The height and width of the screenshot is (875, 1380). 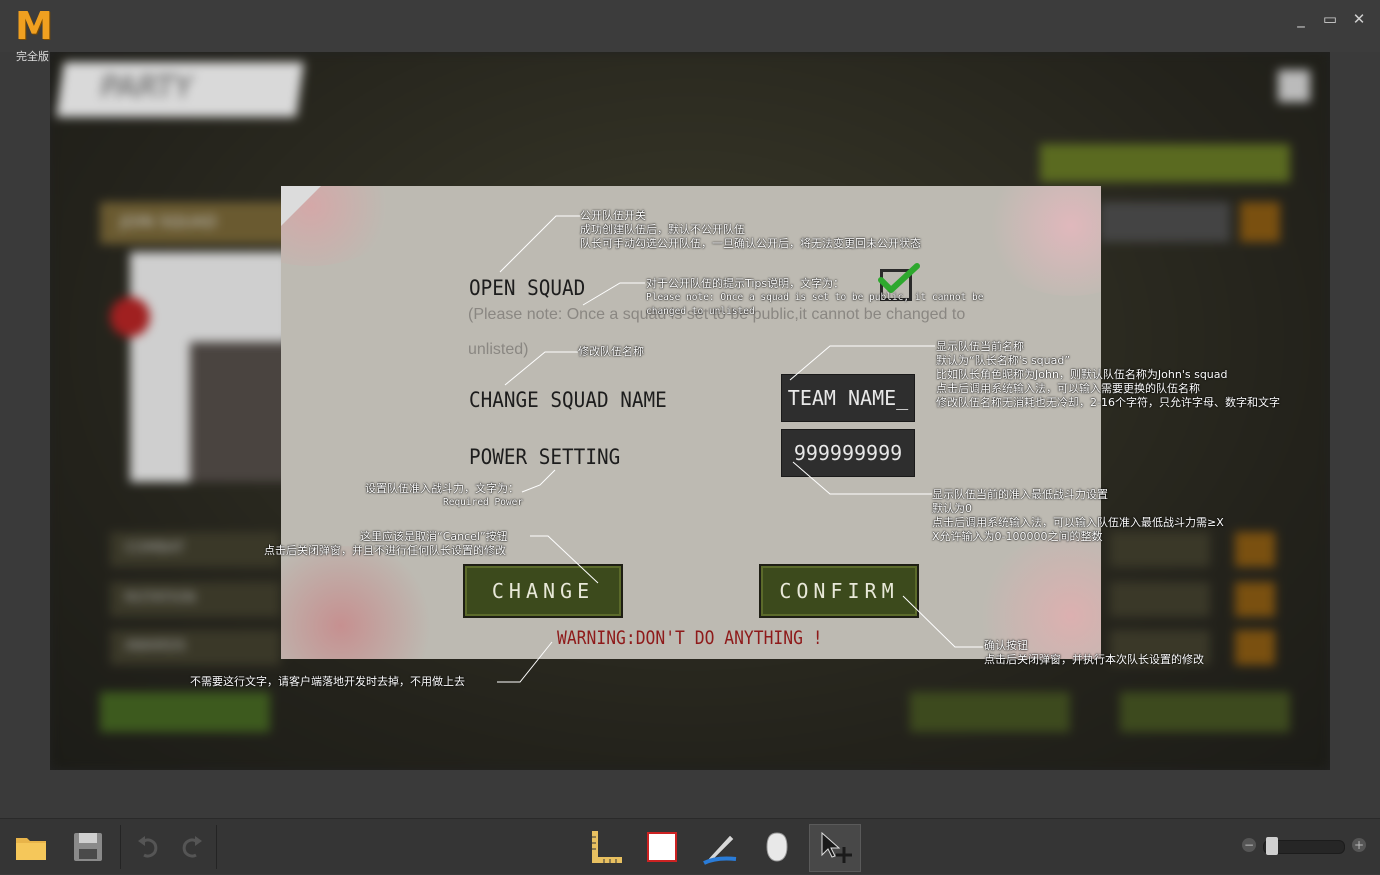 What do you see at coordinates (839, 591) in the screenshot?
I see `confirm-button: CONFIRM` at bounding box center [839, 591].